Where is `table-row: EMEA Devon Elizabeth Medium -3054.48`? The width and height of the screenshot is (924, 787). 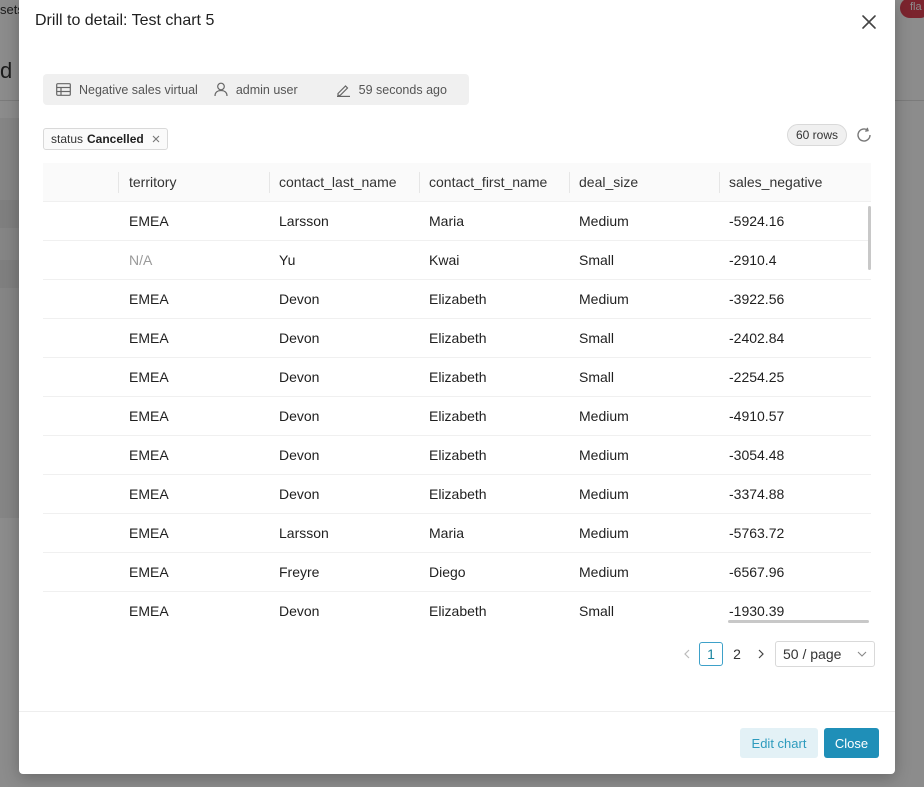
table-row: EMEA Devon Elizabeth Medium -3054.48 is located at coordinates (457, 455).